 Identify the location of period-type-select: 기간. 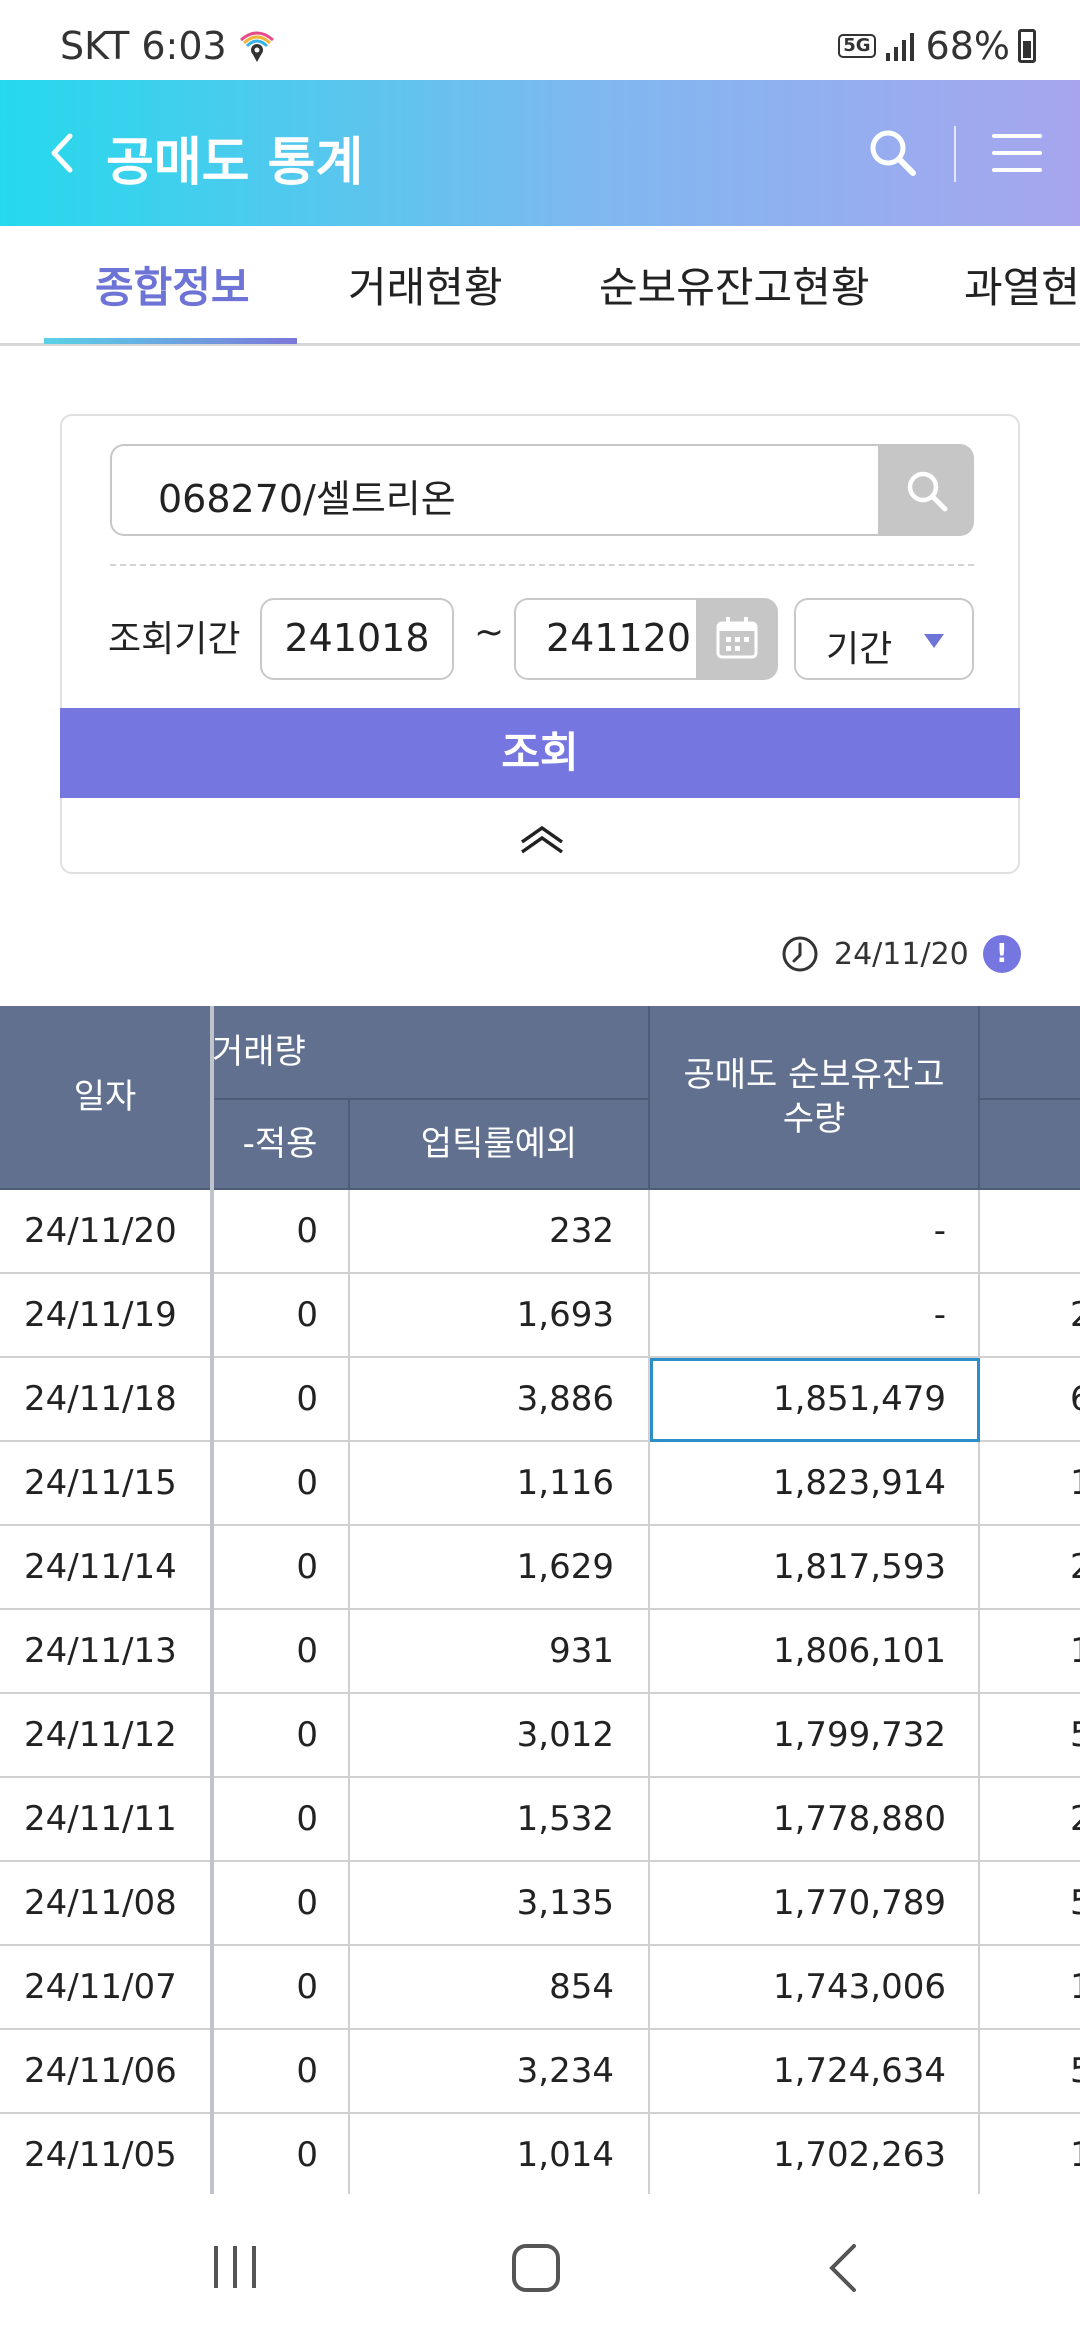
(884, 639).